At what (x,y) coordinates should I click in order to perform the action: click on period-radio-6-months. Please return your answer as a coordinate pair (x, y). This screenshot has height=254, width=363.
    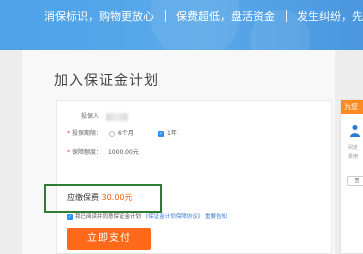
    Looking at the image, I should click on (112, 134).